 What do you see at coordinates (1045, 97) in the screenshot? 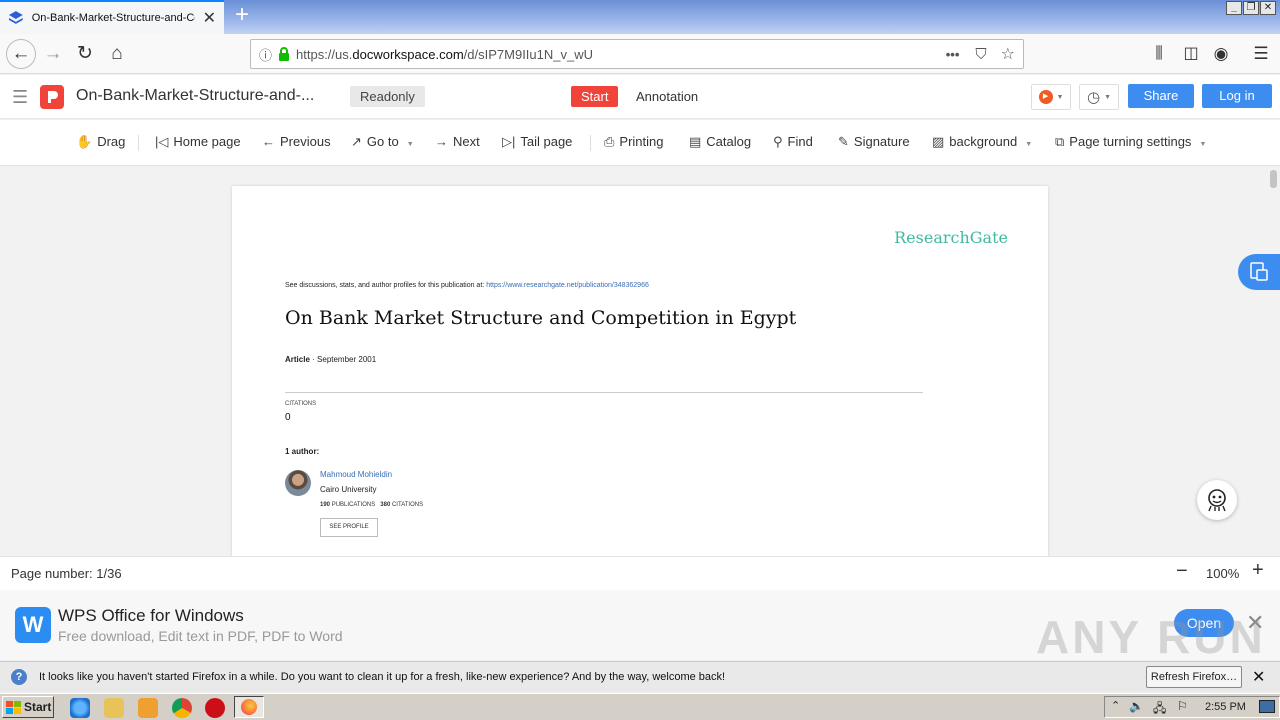
I see `record-icon: ▶` at bounding box center [1045, 97].